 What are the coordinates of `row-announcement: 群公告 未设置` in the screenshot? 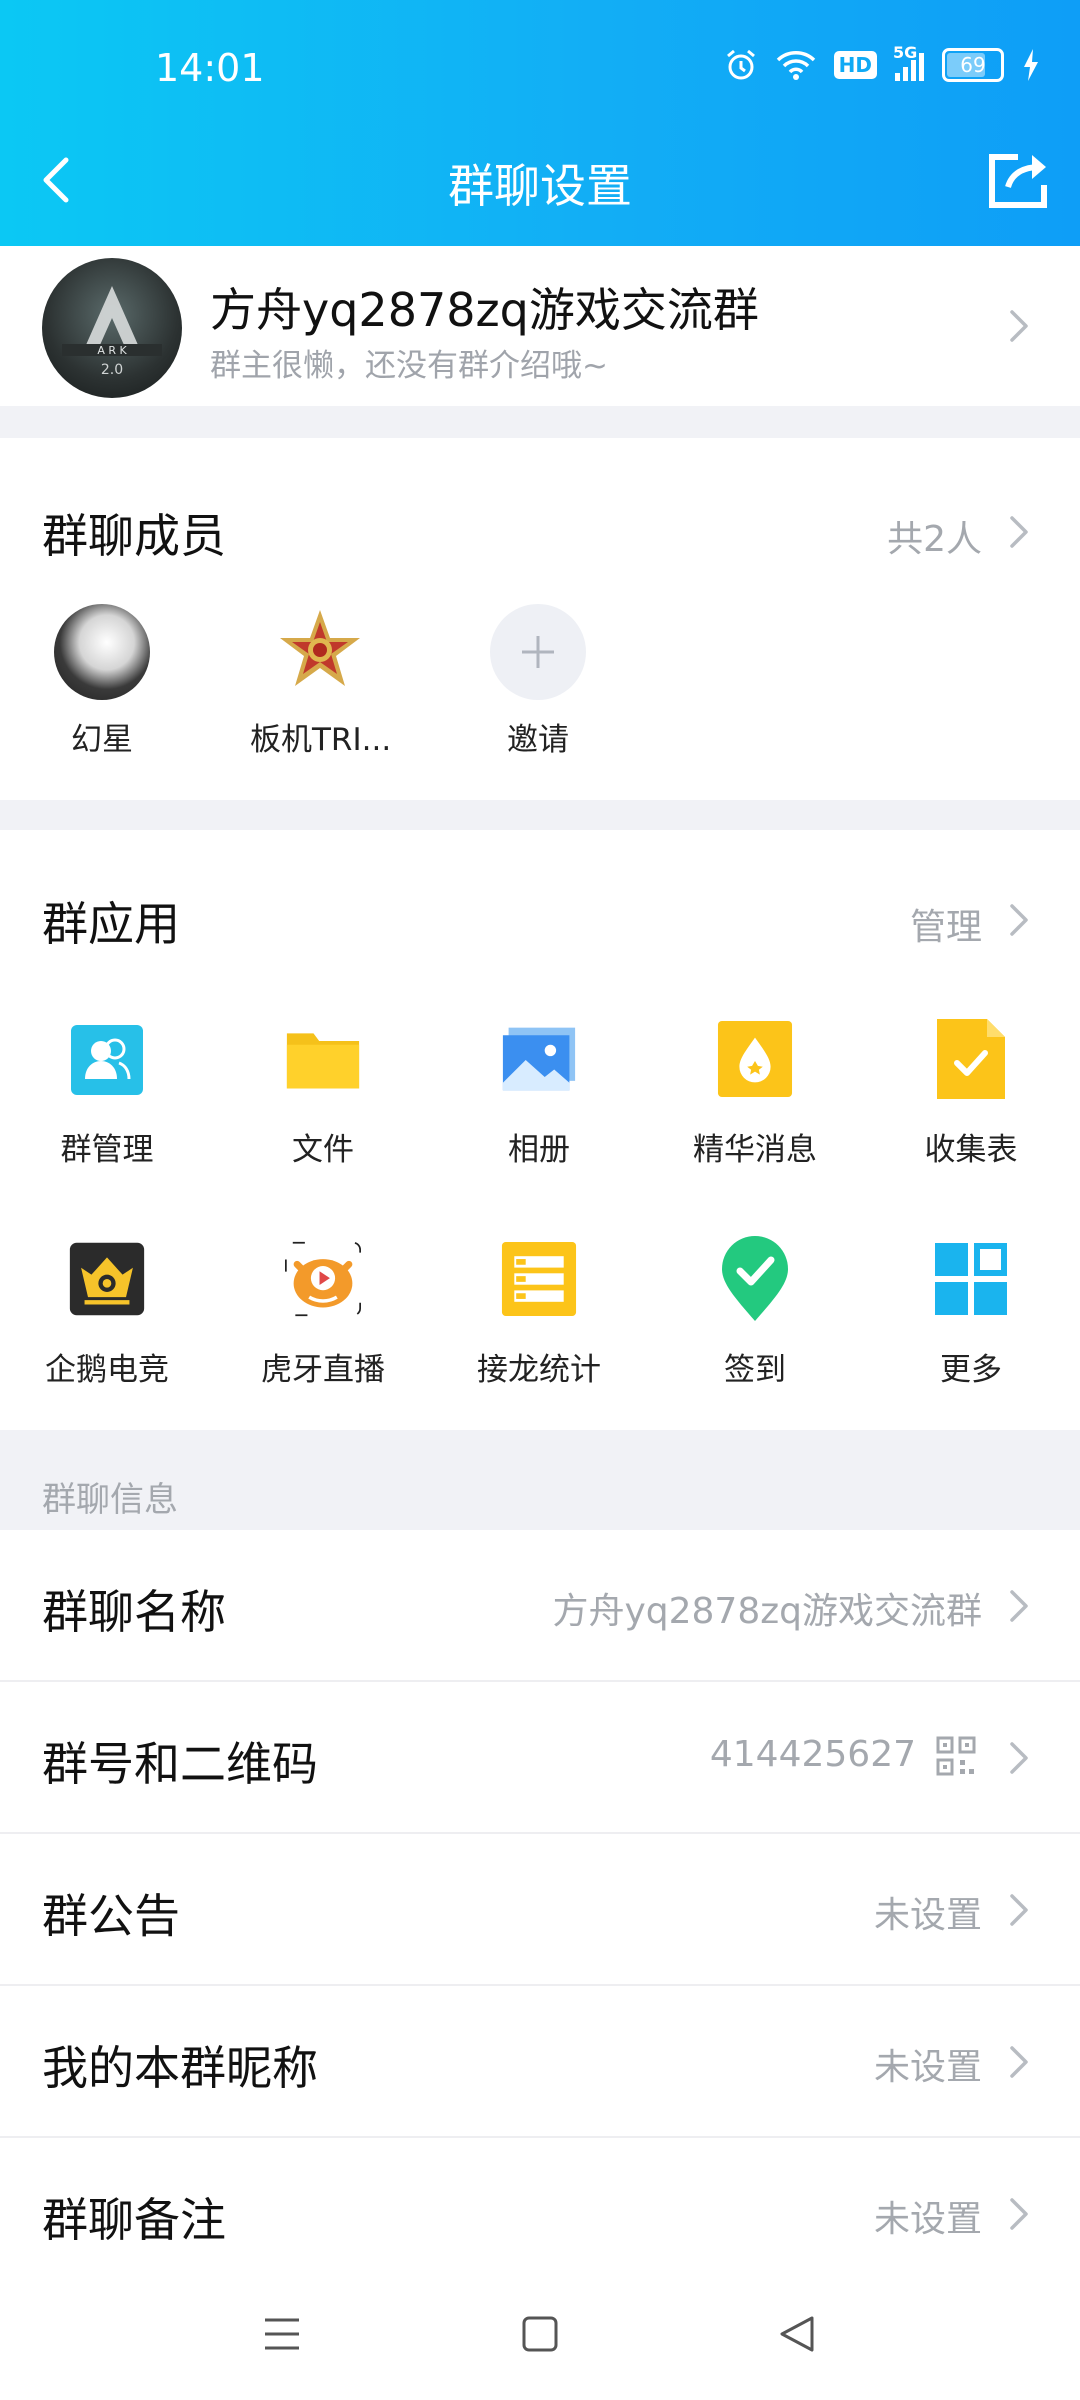 It's located at (540, 1910).